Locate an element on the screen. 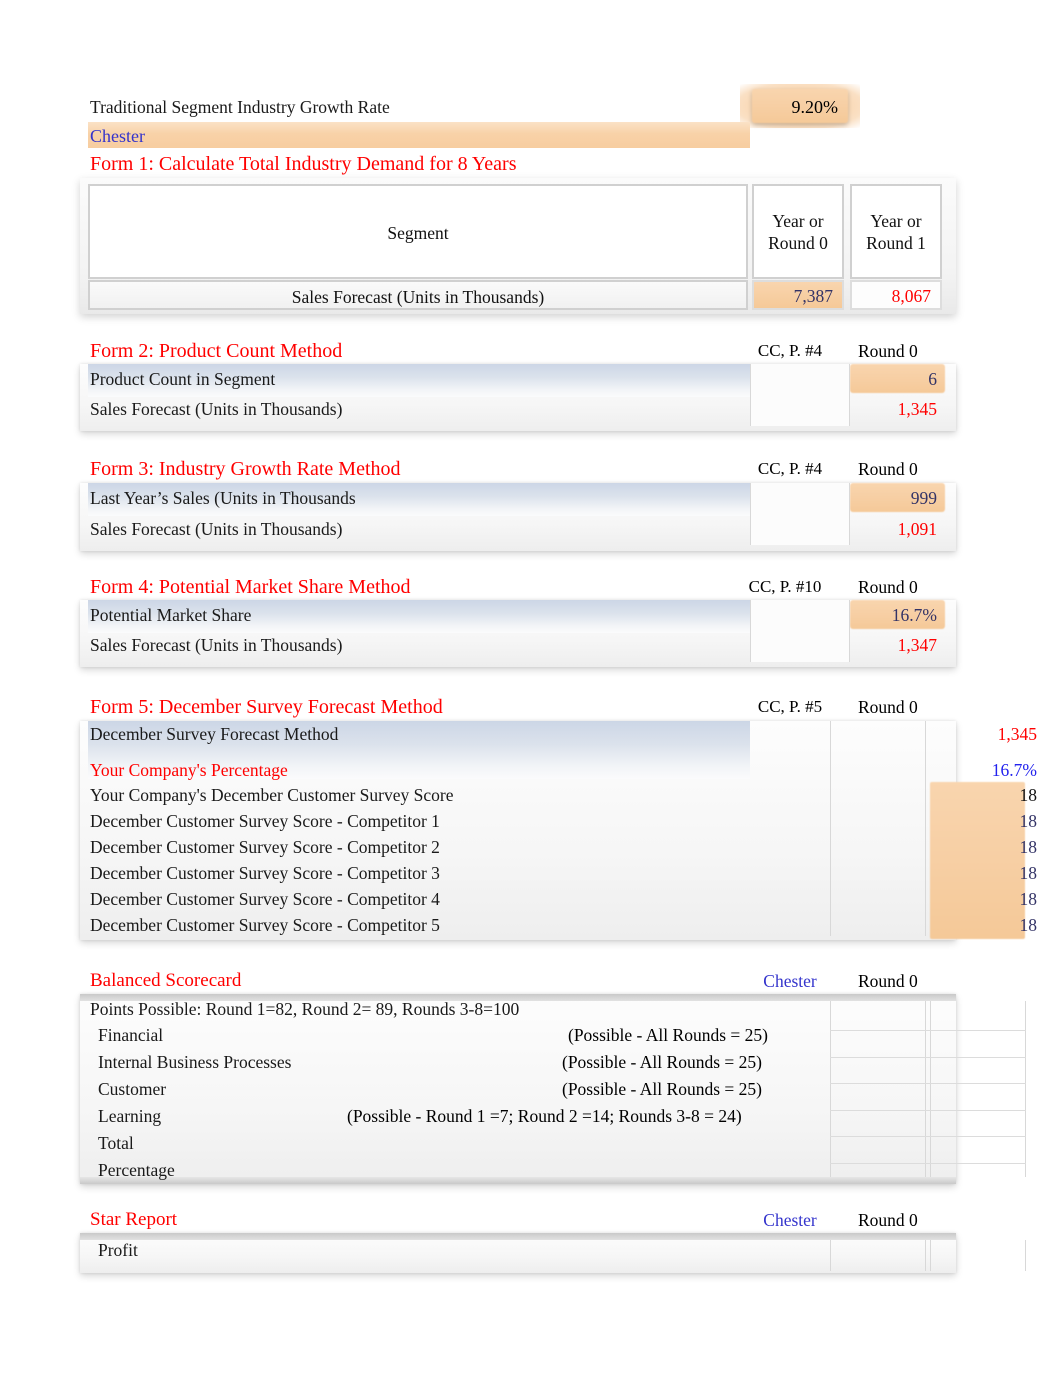  form4-row-1-value: 1,347 is located at coordinates (917, 645).